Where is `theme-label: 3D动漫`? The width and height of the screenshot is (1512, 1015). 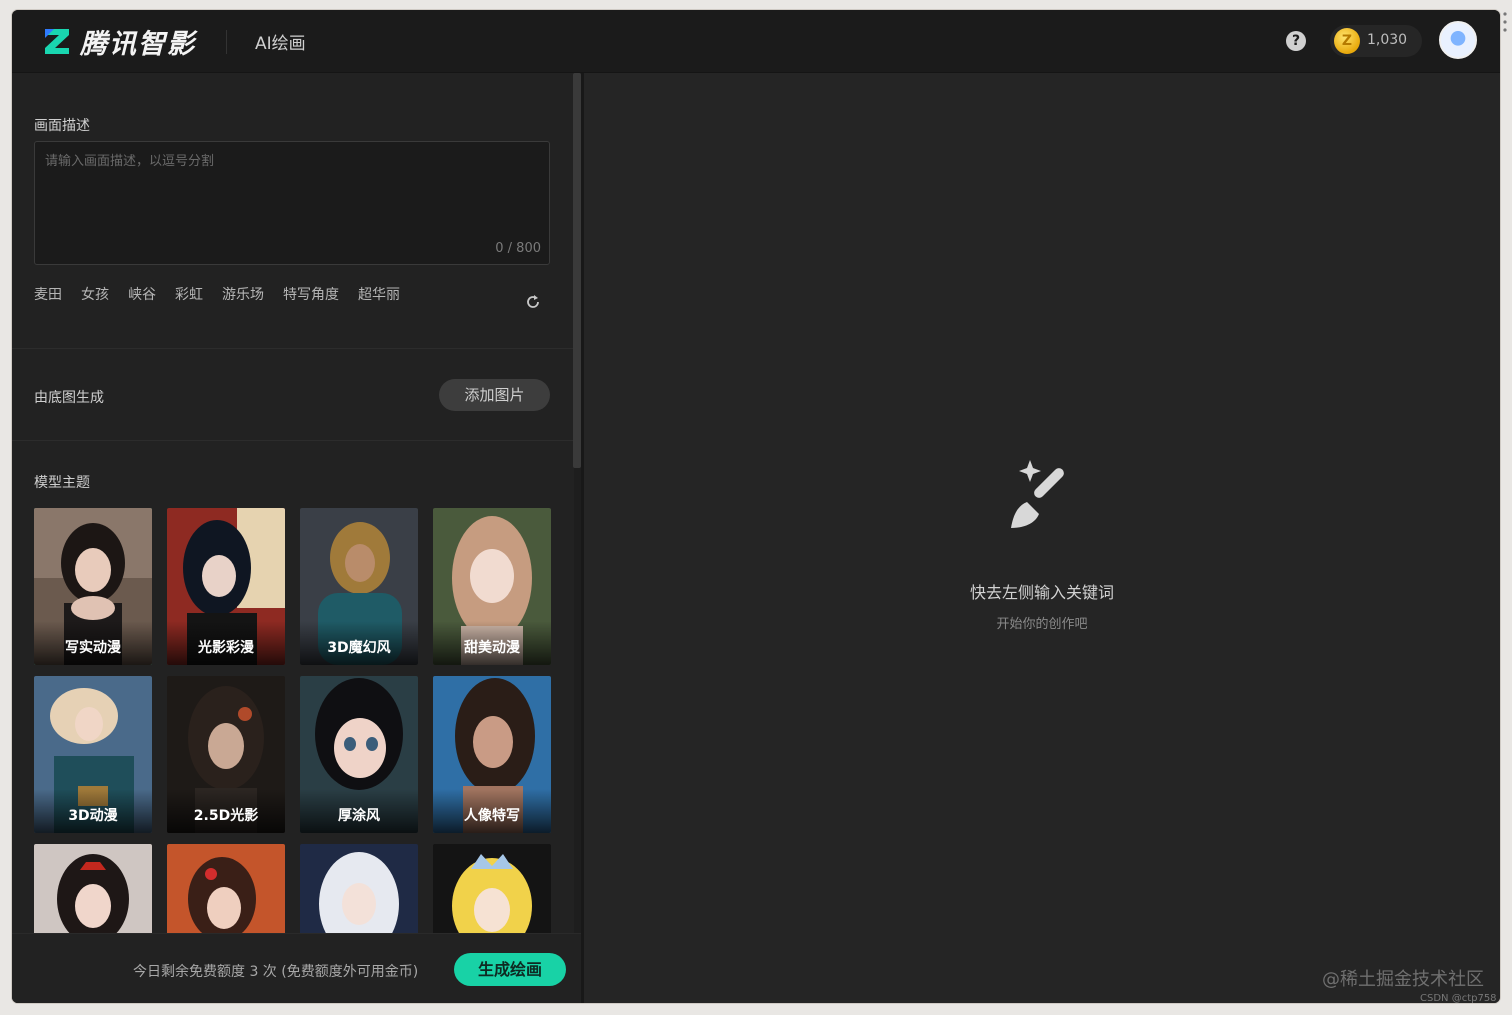 theme-label: 3D动漫 is located at coordinates (93, 816).